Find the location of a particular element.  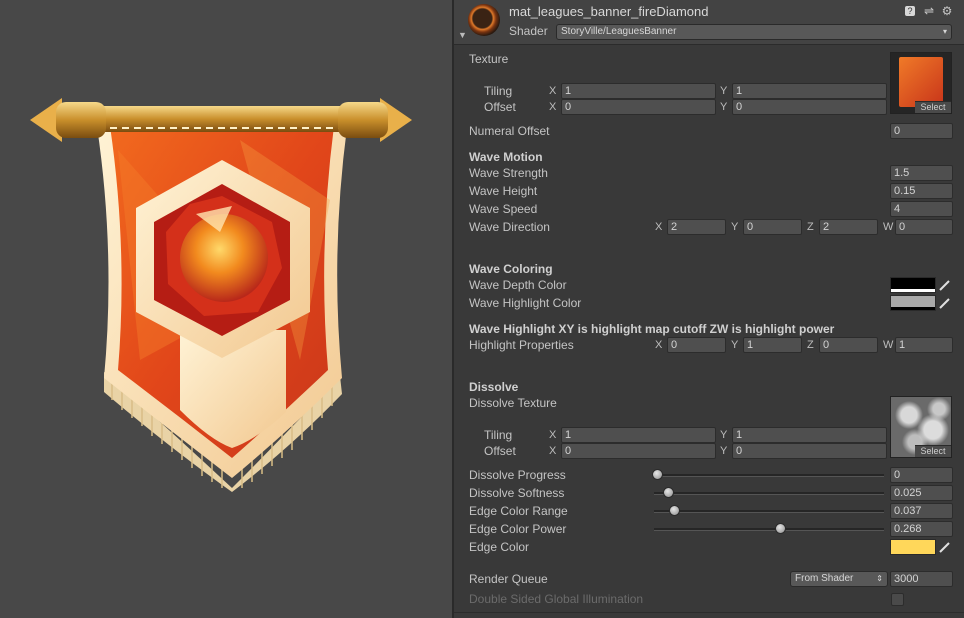

texture-select-button: Select is located at coordinates (933, 107).